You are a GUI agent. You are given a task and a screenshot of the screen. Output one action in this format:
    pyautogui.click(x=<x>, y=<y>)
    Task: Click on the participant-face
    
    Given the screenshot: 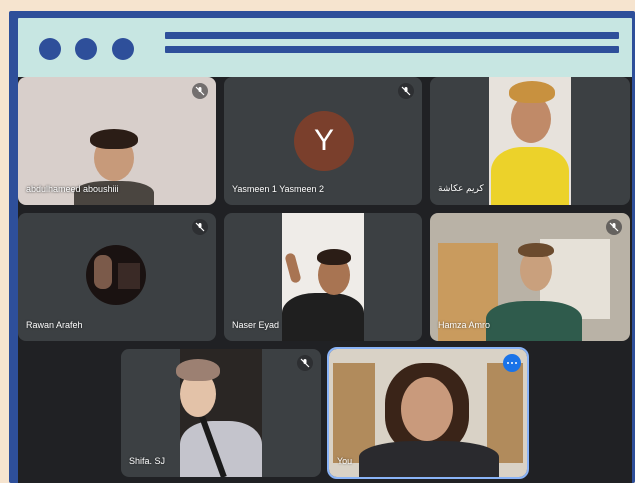 What is the action you would take?
    pyautogui.click(x=427, y=409)
    